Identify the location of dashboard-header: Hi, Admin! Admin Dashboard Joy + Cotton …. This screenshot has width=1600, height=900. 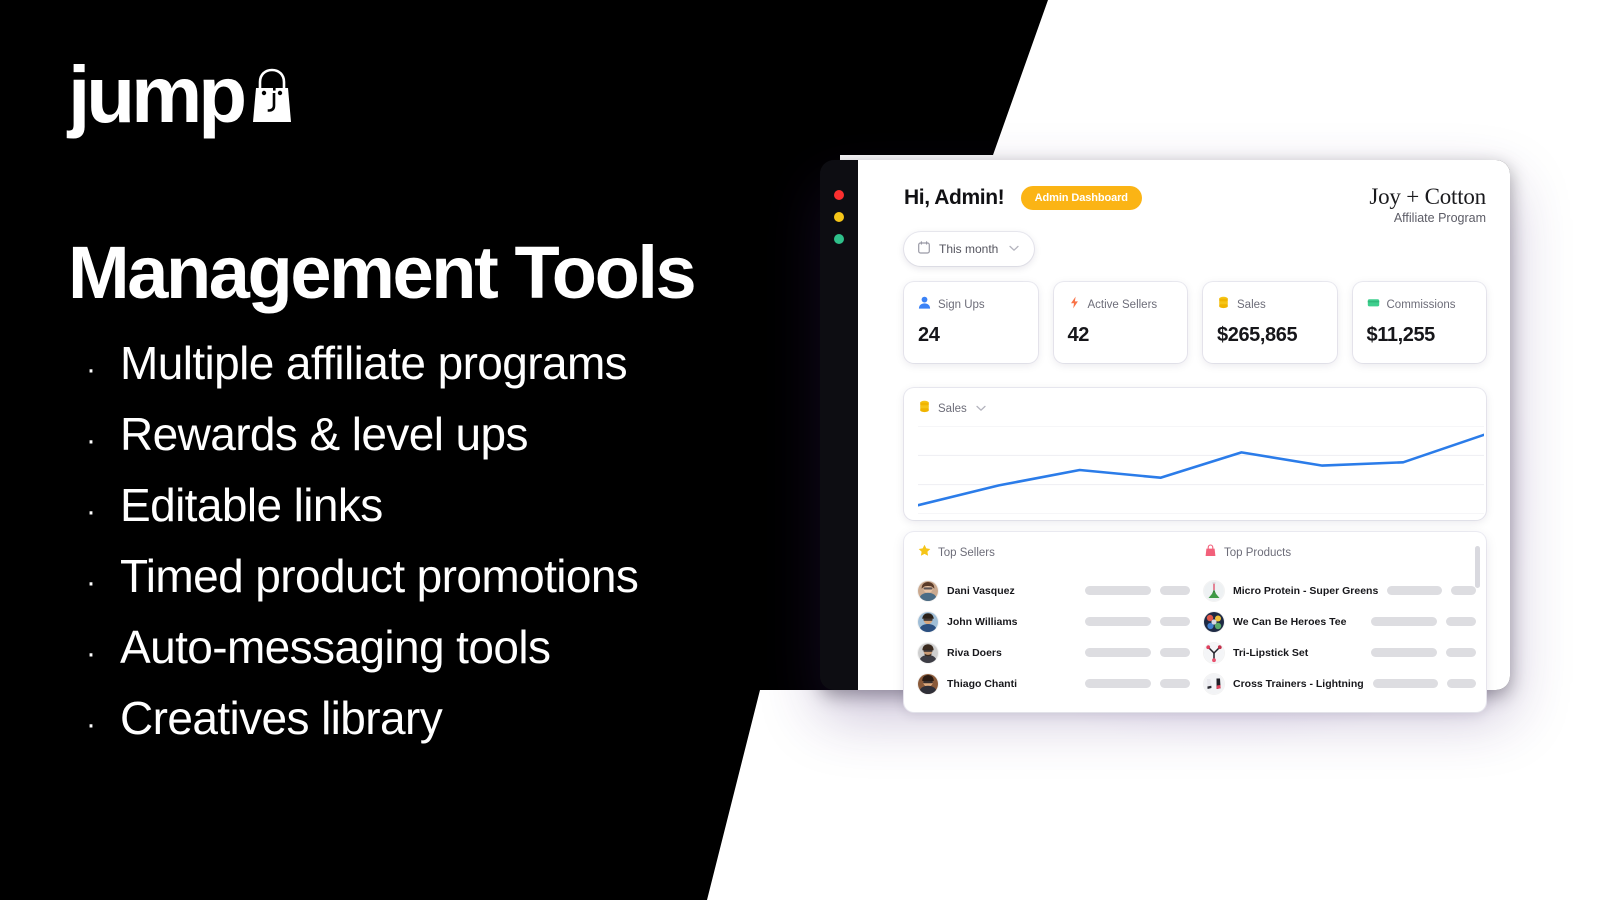
(1195, 209).